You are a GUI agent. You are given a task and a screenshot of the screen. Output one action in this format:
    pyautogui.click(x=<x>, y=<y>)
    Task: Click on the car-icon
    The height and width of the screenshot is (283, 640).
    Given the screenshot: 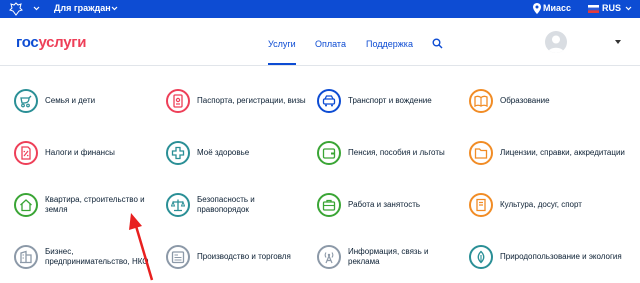 What is the action you would take?
    pyautogui.click(x=329, y=101)
    